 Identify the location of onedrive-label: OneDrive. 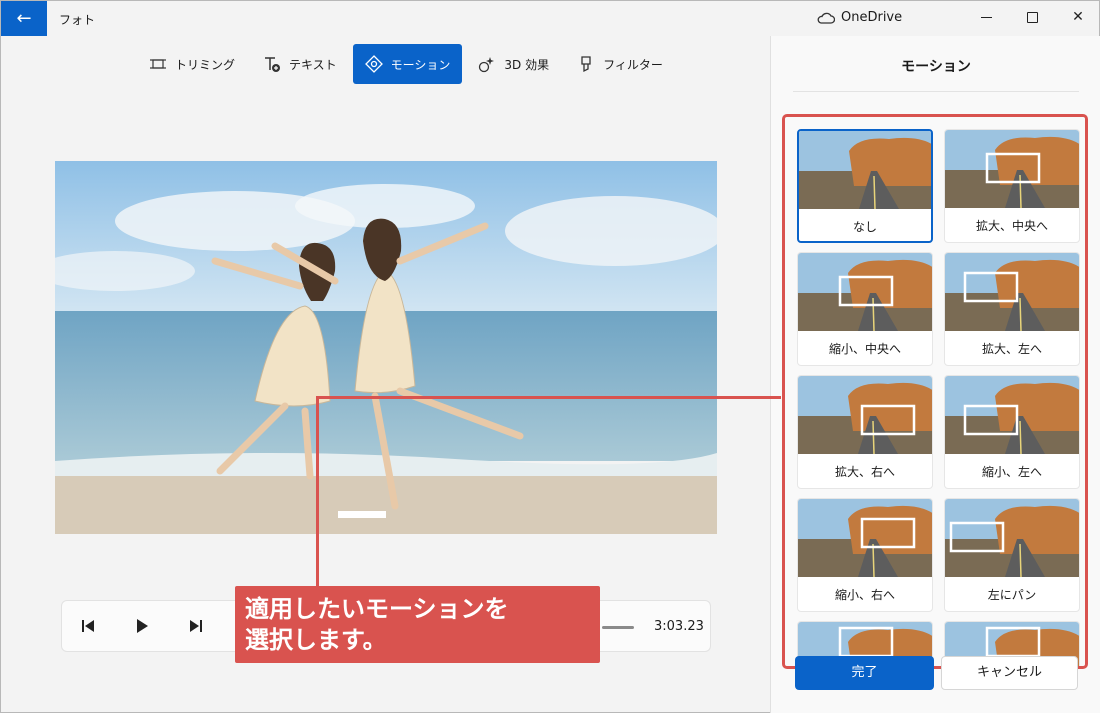
(872, 17).